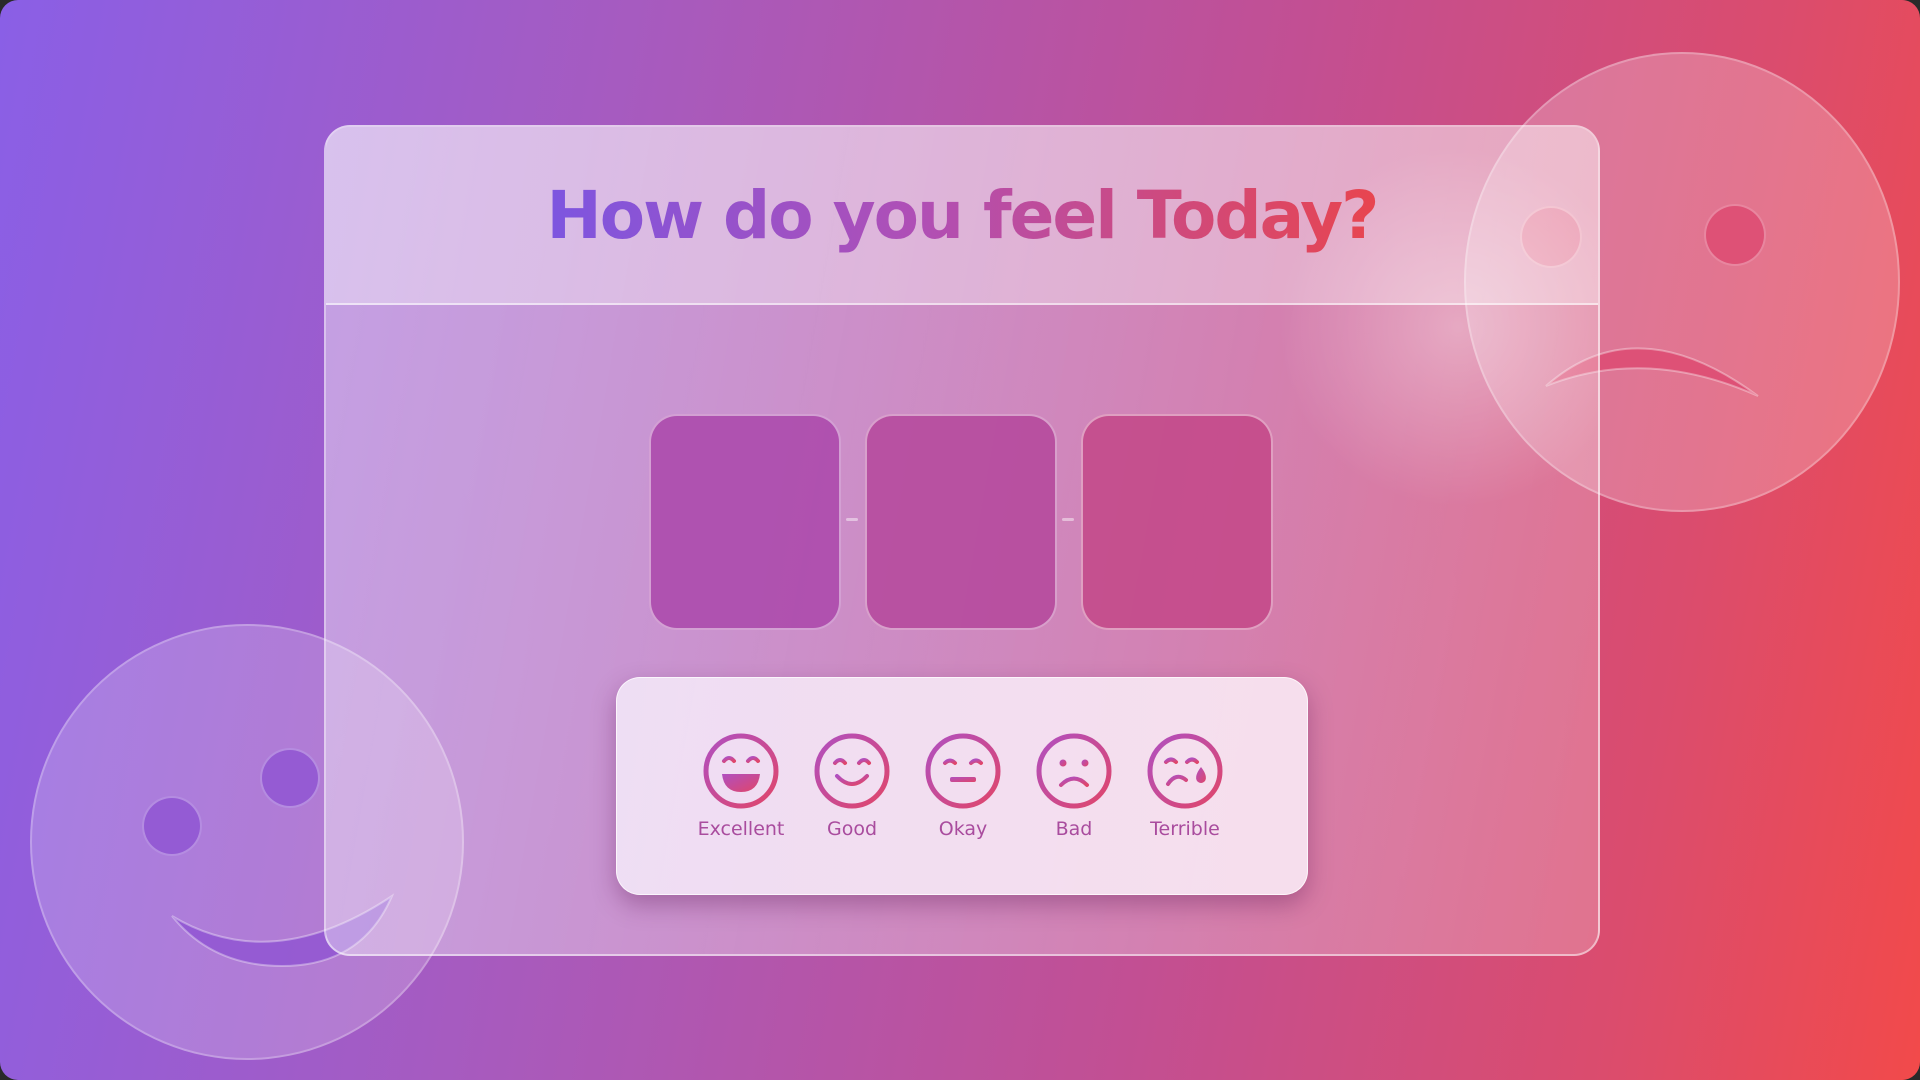  Describe the element at coordinates (741, 829) in the screenshot. I see `mood-option-label: Excellent` at that location.